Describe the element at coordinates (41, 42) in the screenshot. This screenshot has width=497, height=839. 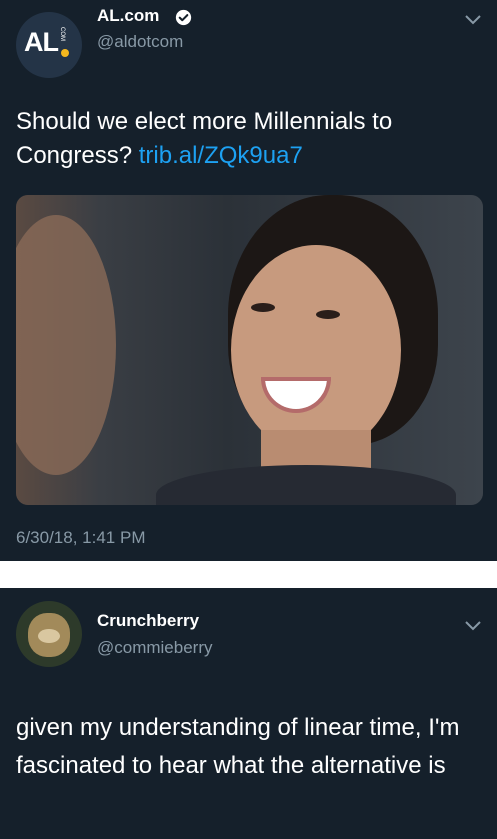
I see `avatar-logo-text: AL` at that location.